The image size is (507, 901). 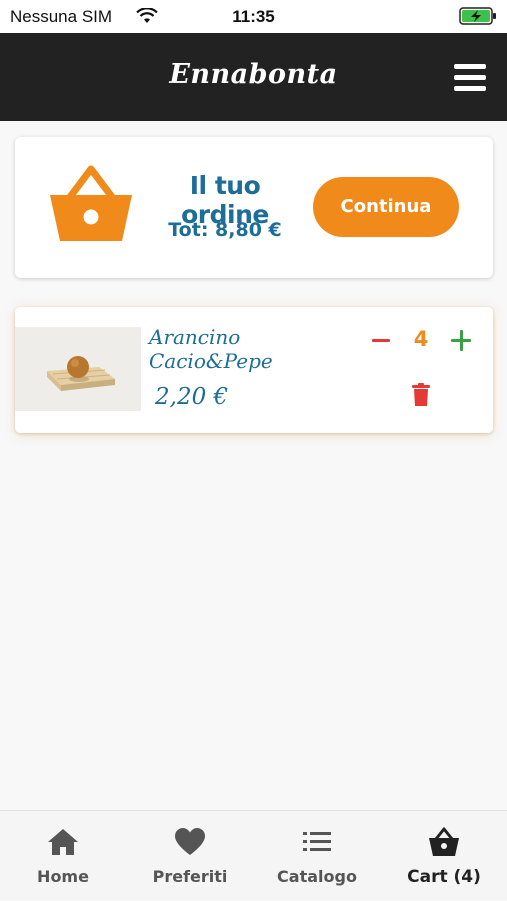 What do you see at coordinates (317, 876) in the screenshot?
I see `tab-catalogo-label: Catalogo` at bounding box center [317, 876].